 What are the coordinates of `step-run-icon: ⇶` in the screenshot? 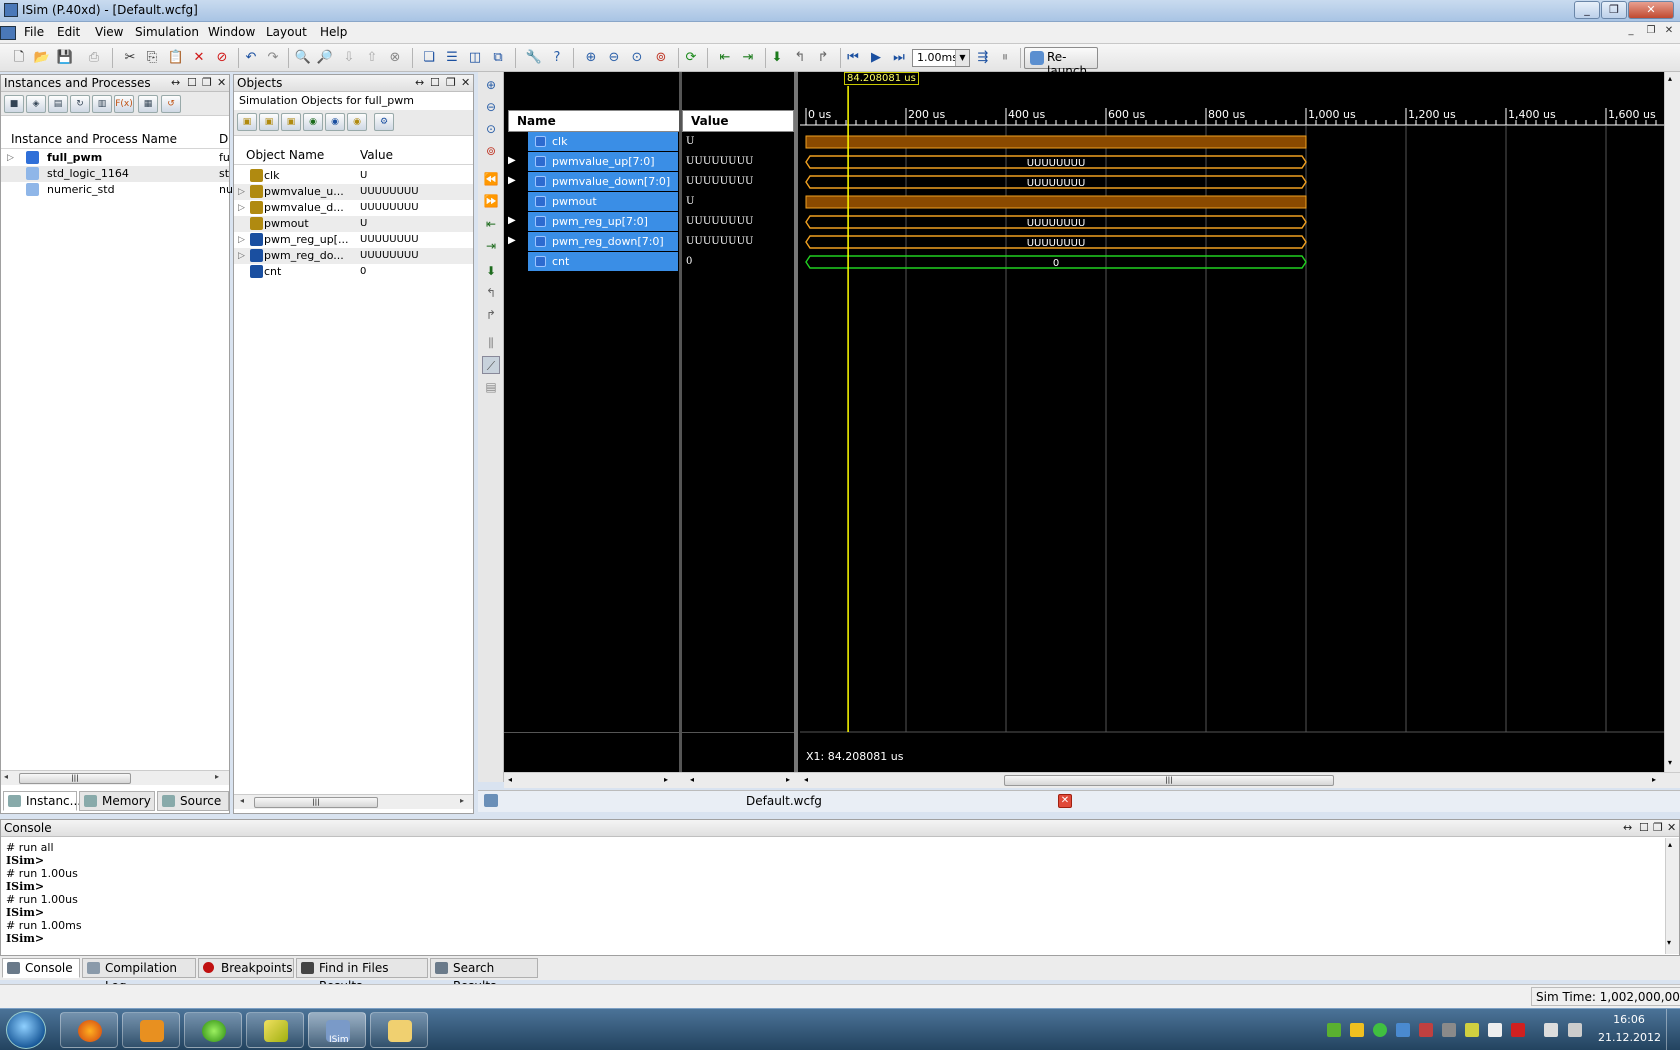 It's located at (983, 58).